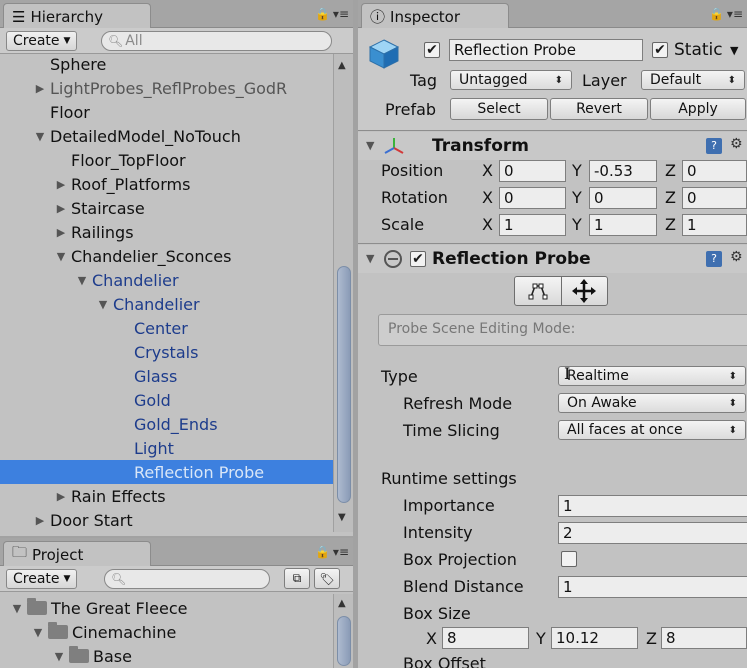 The width and height of the screenshot is (747, 668). What do you see at coordinates (166, 424) in the screenshot?
I see `hierarchy-row: Gold_Ends` at bounding box center [166, 424].